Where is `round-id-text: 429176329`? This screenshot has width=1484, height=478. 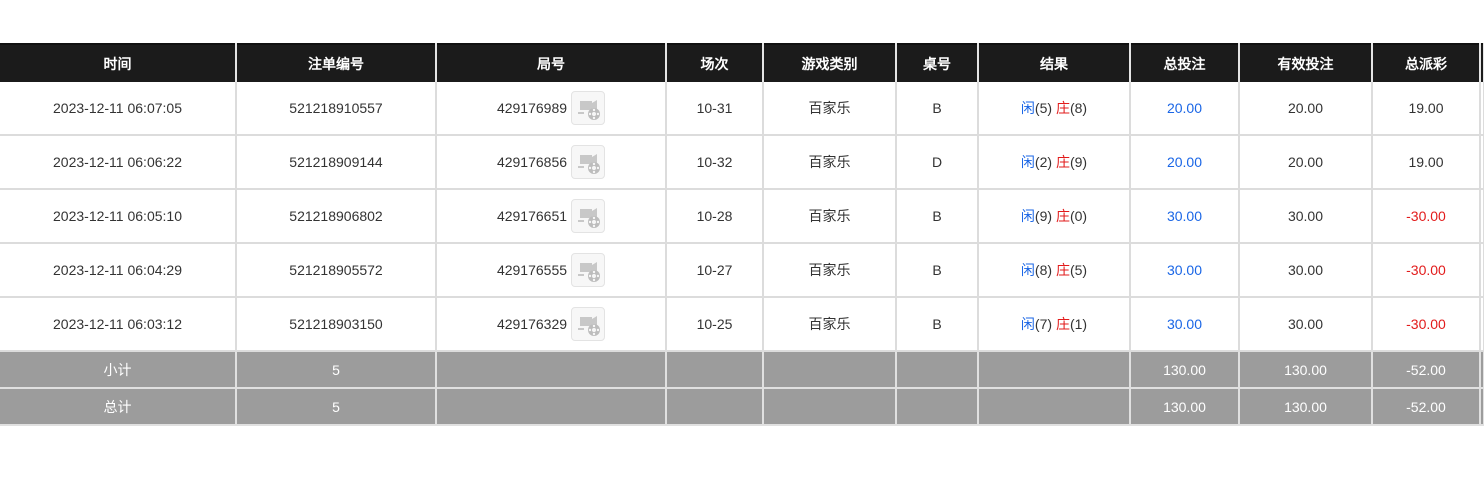 round-id-text: 429176329 is located at coordinates (532, 324).